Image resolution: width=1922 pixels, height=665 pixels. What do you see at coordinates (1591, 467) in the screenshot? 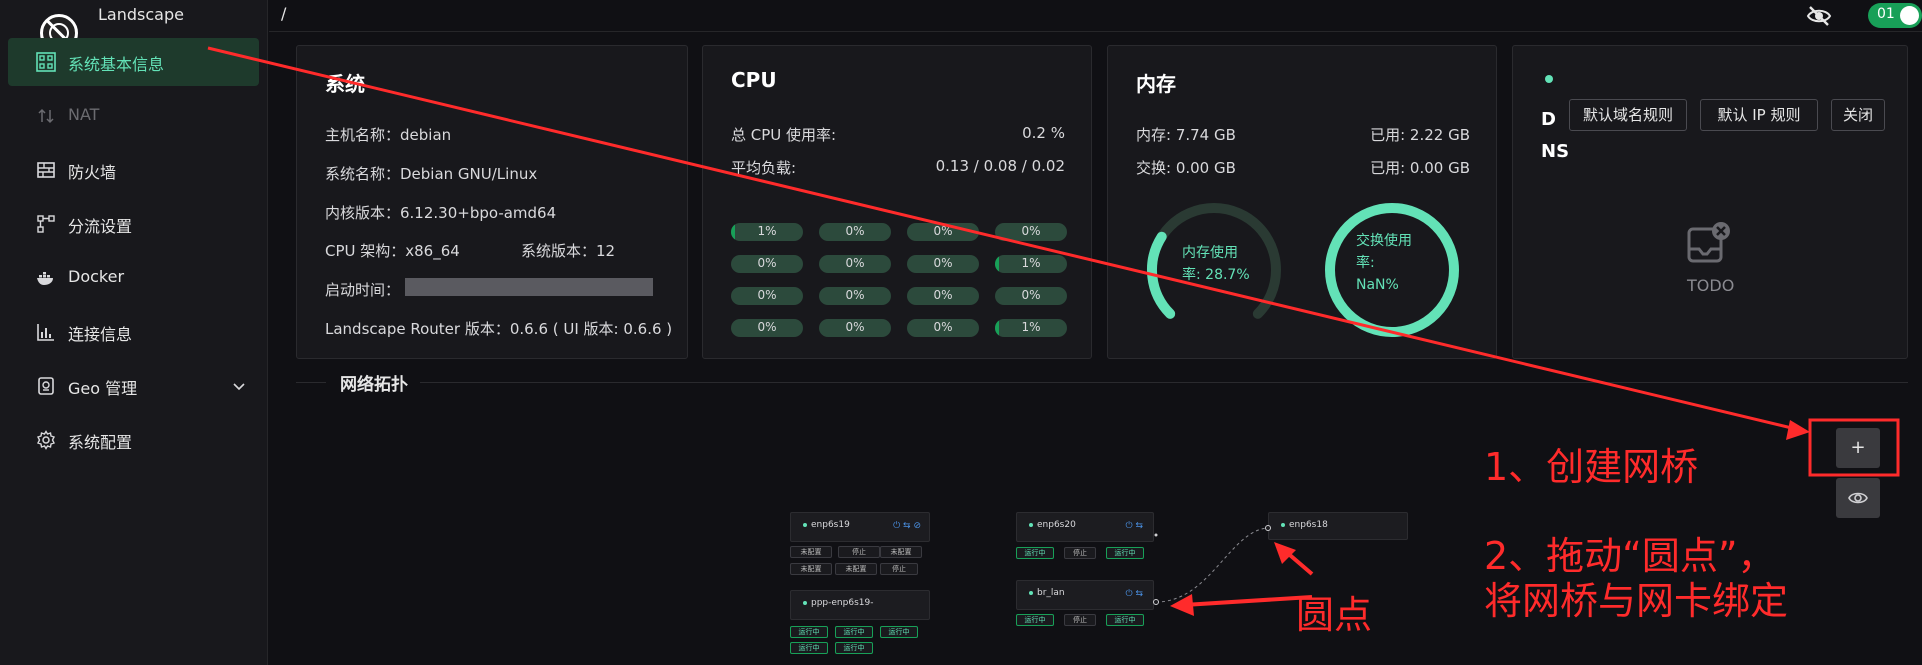
I see `annotation-step1: 1、创建网桥` at bounding box center [1591, 467].